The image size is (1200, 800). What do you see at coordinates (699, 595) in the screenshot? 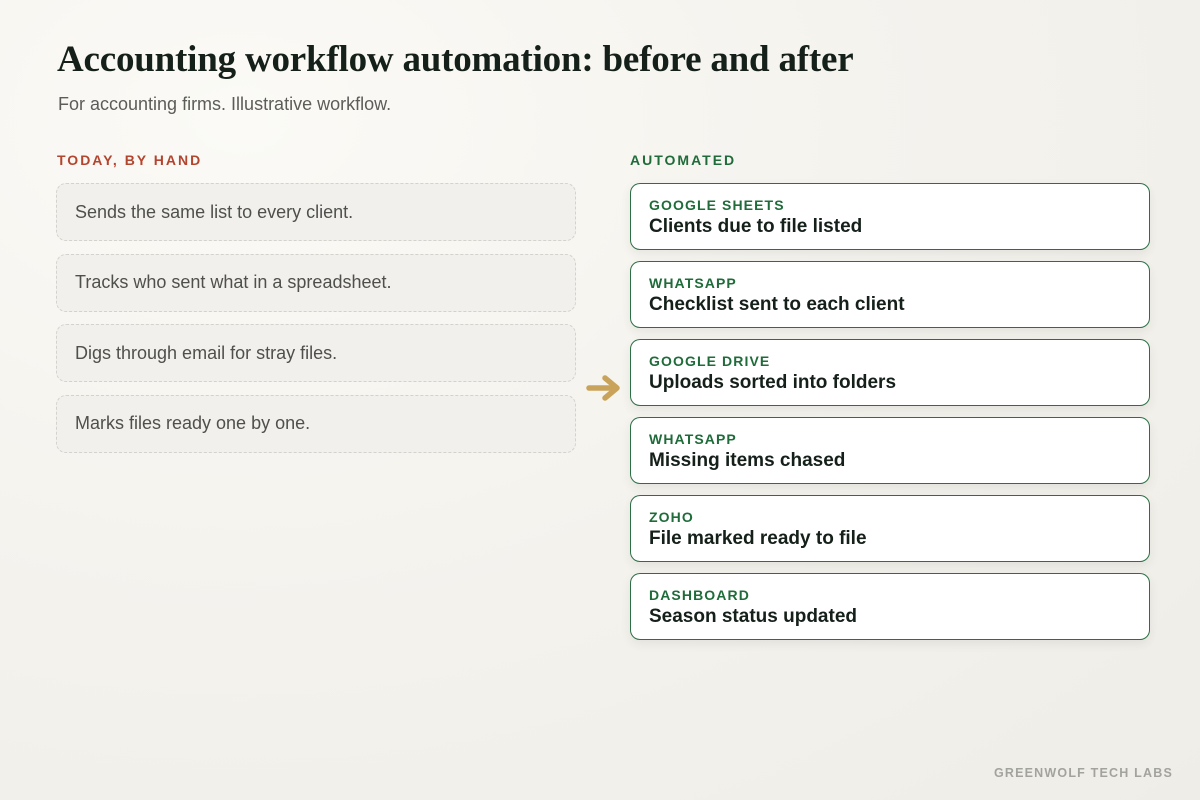
I see `step-tool-label: DASHBOARD` at bounding box center [699, 595].